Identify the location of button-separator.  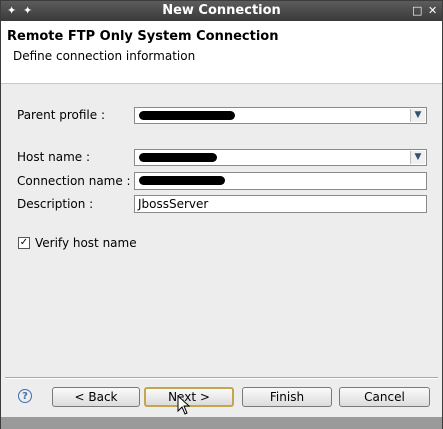
(221, 378).